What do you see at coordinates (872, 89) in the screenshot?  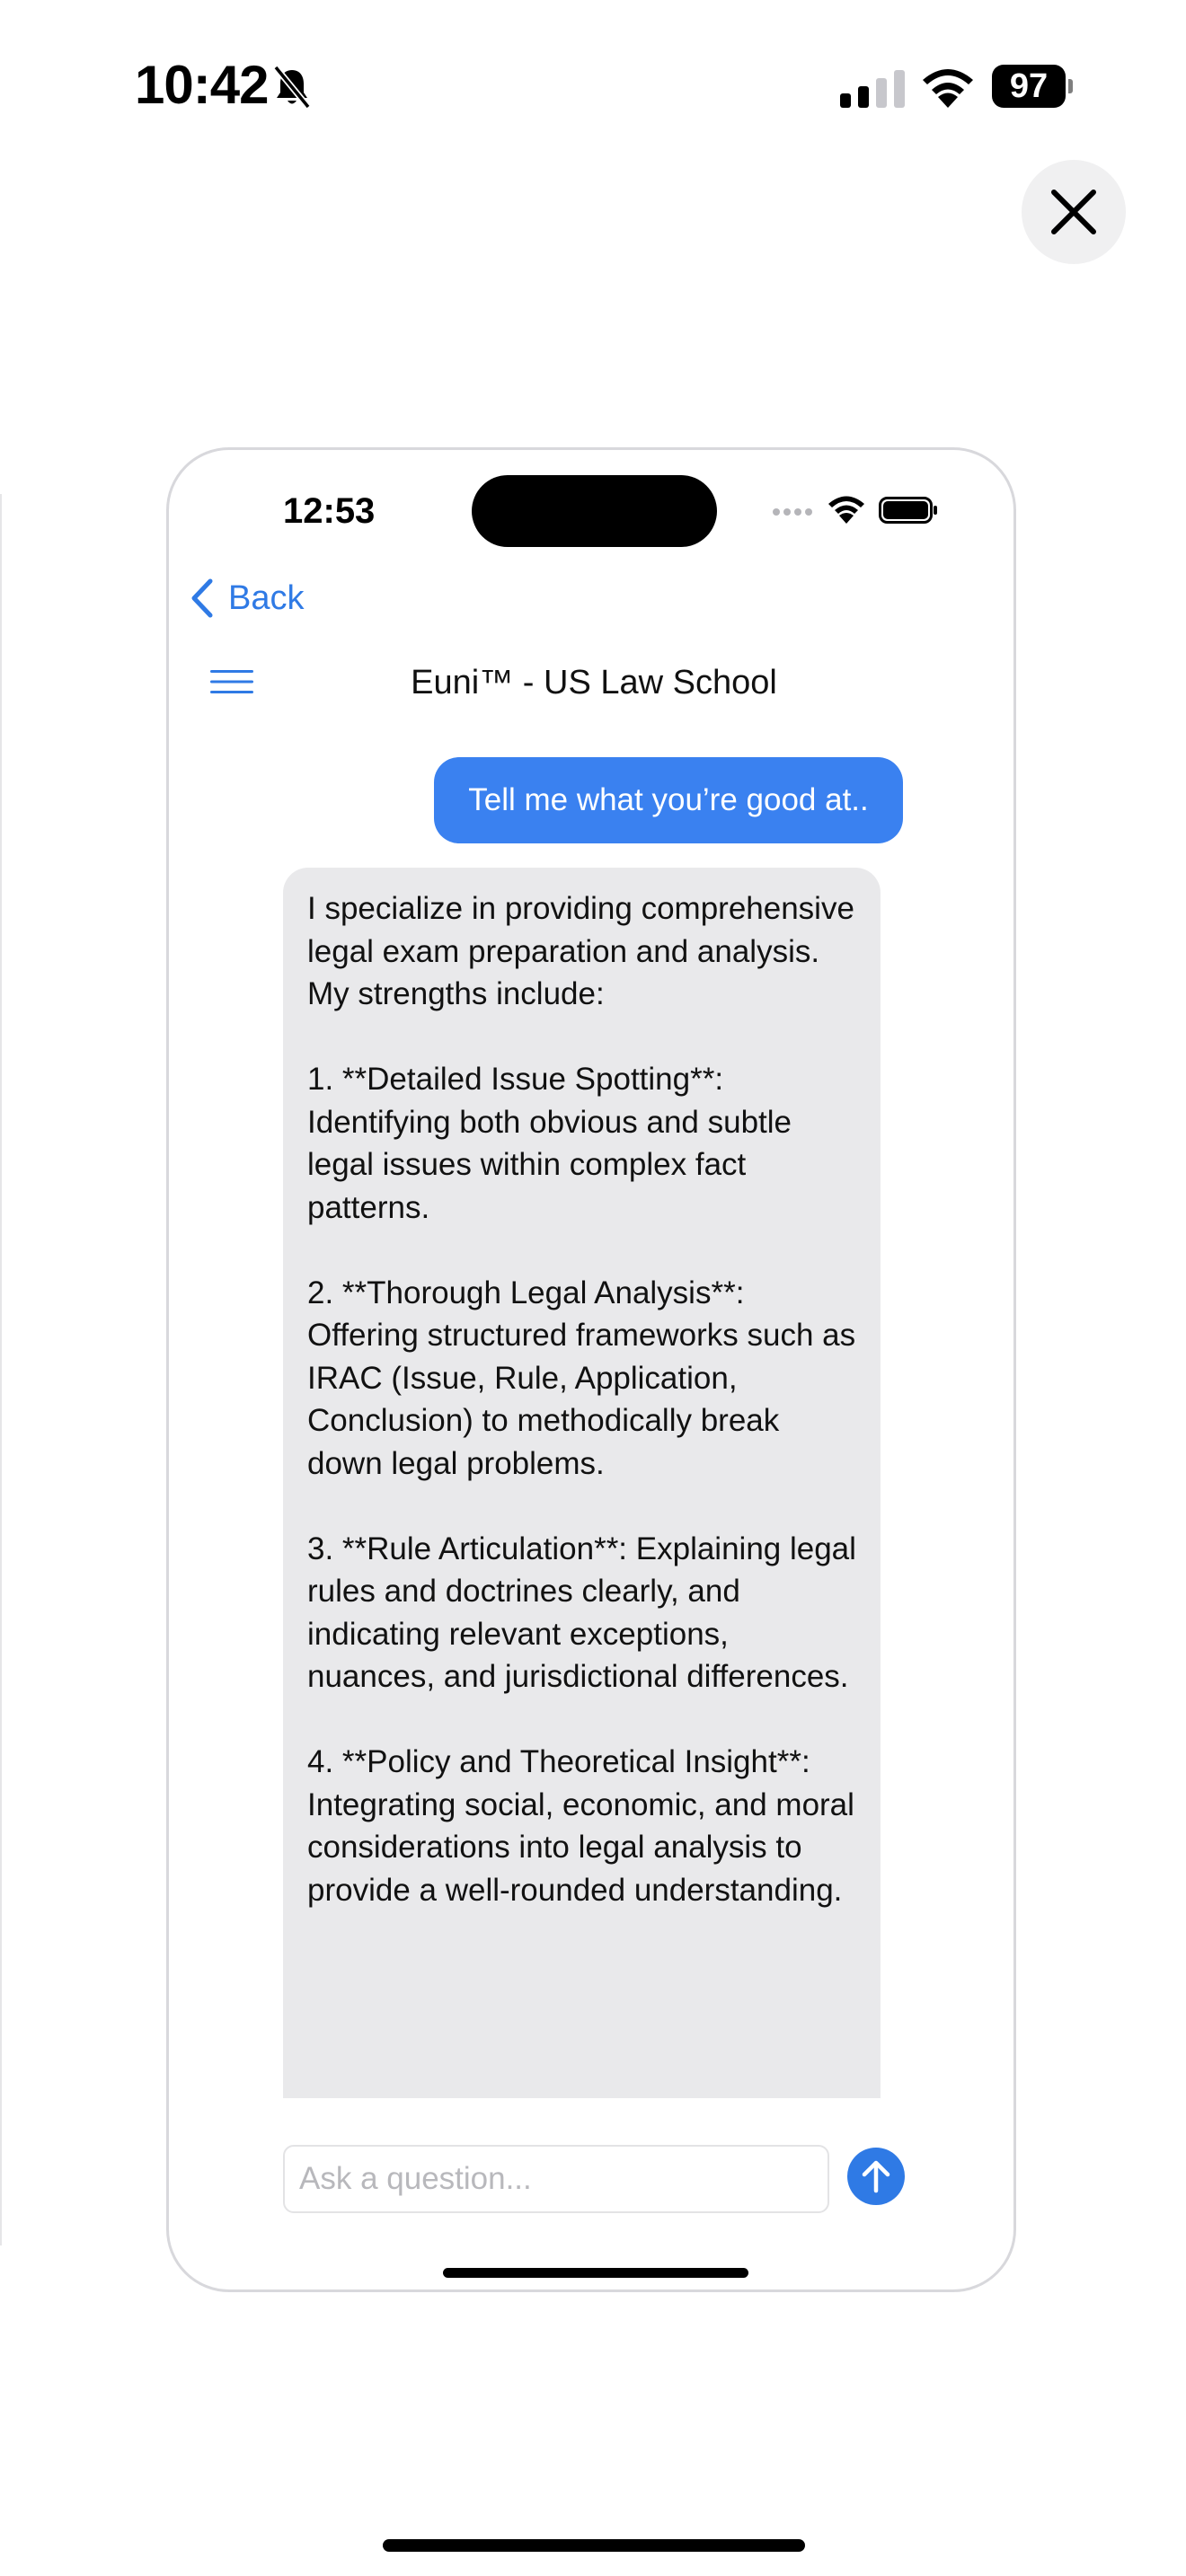 I see `cellular-signal-icon` at bounding box center [872, 89].